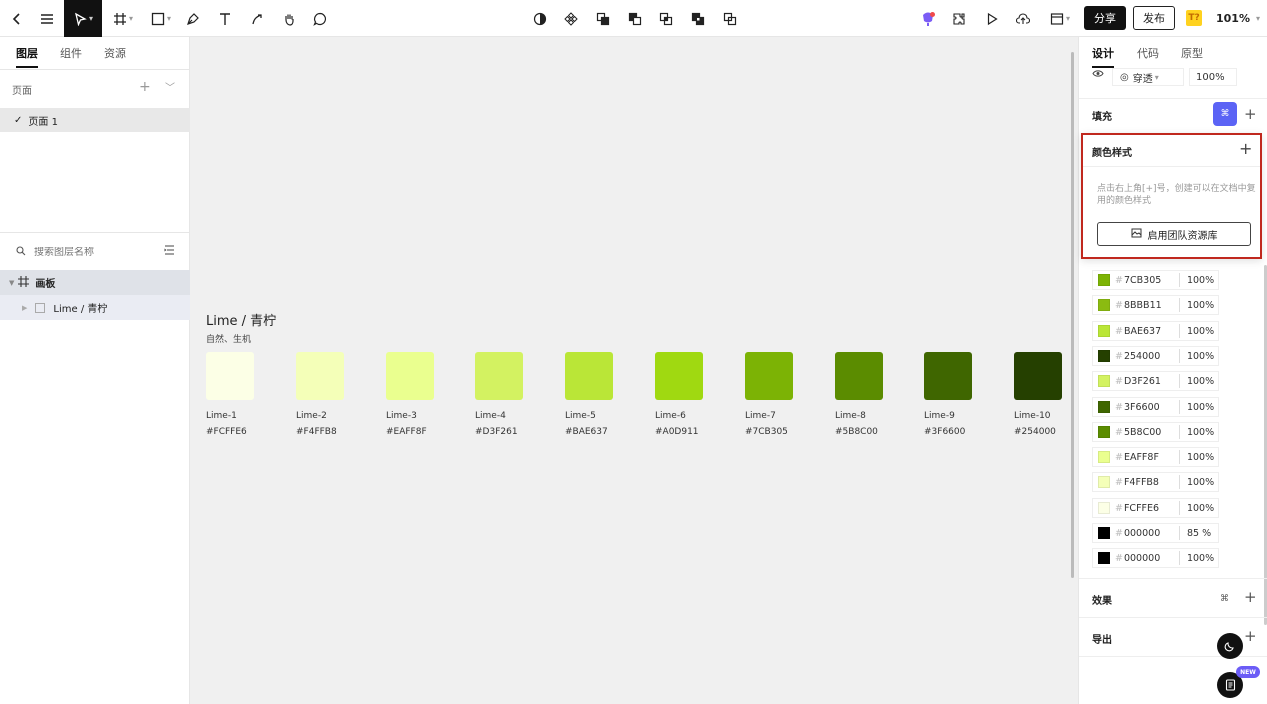  I want to click on fill-row: #000000 100%, so click(1155, 558).